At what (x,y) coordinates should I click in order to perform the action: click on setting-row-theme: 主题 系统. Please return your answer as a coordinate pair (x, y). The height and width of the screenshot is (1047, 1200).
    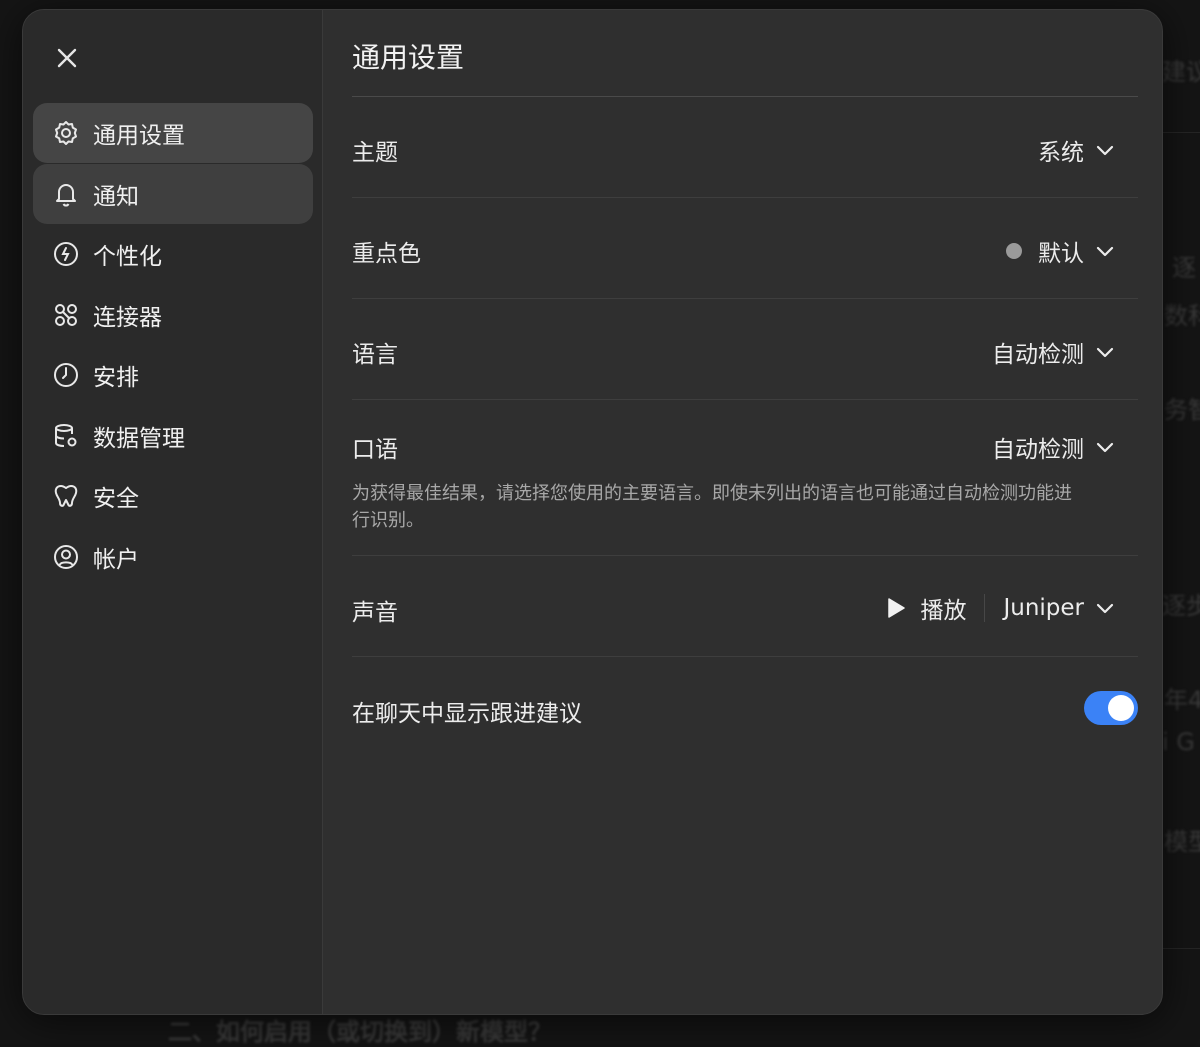
    Looking at the image, I should click on (745, 147).